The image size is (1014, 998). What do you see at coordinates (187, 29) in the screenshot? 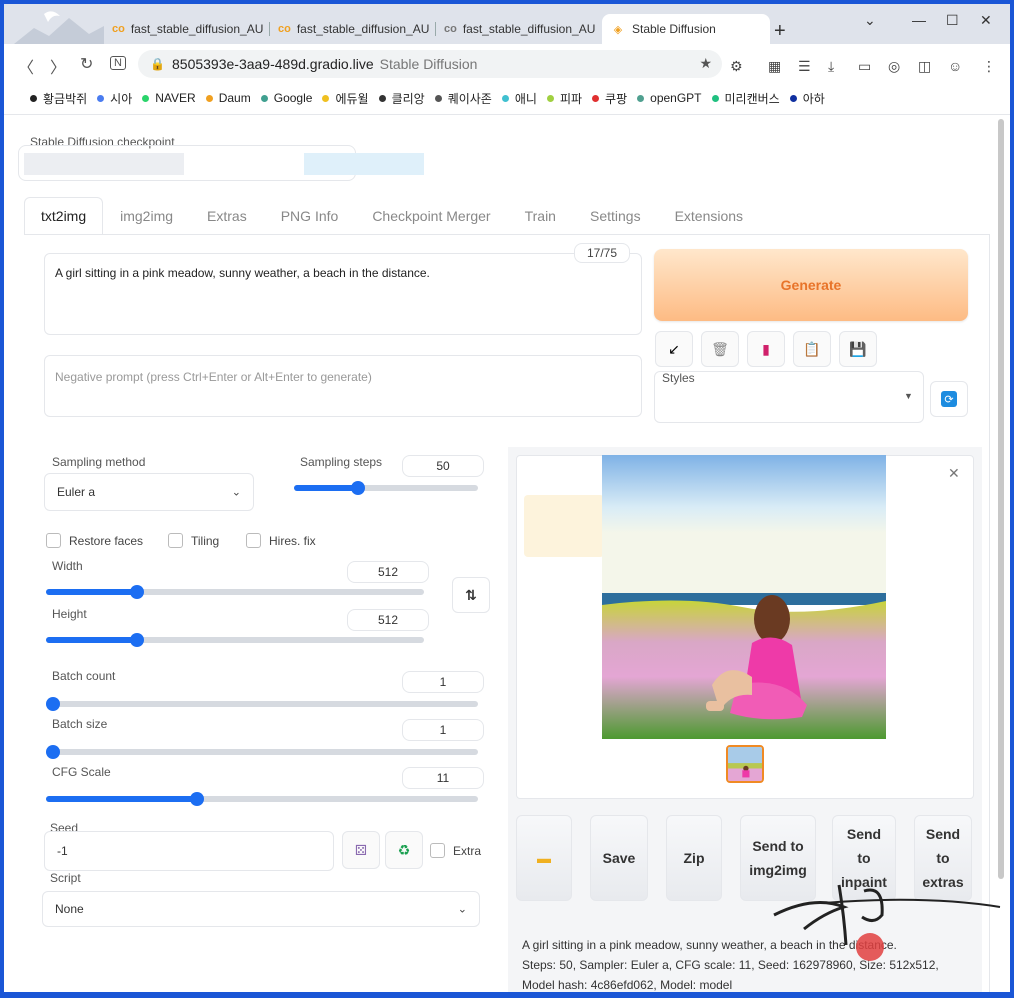
I see `browser-tab-1: co fast_stable_diffusion_AU` at bounding box center [187, 29].